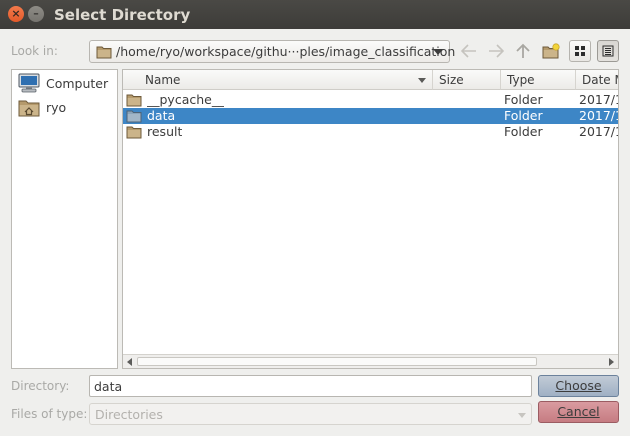 This screenshot has height=436, width=630. I want to click on home-folder-icon, so click(29, 107).